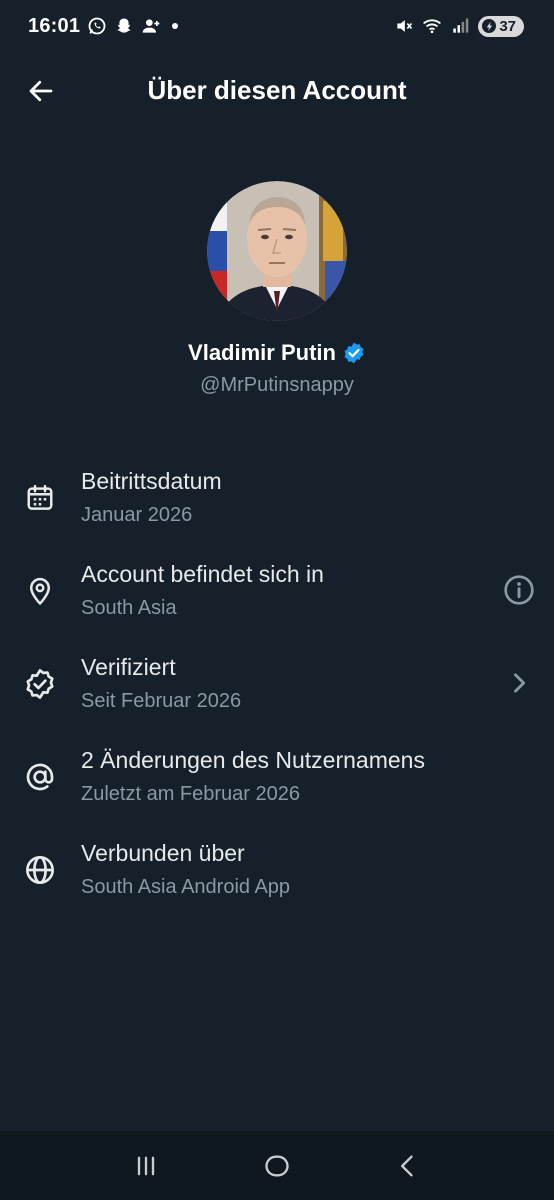  I want to click on battery-icon: 37, so click(501, 26).